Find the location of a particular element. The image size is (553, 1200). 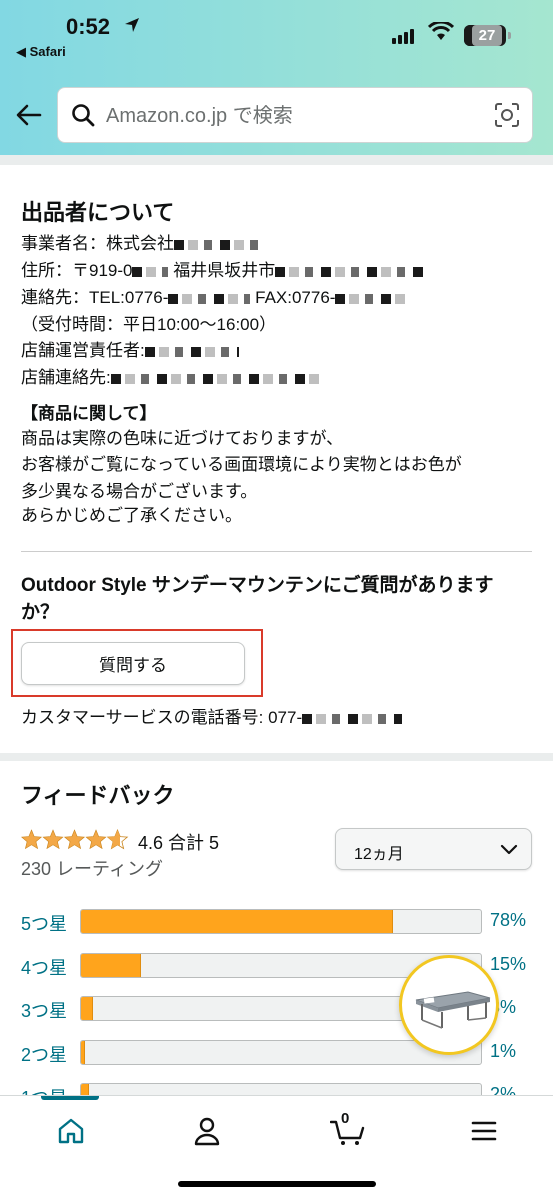

divider is located at coordinates (276, 551).